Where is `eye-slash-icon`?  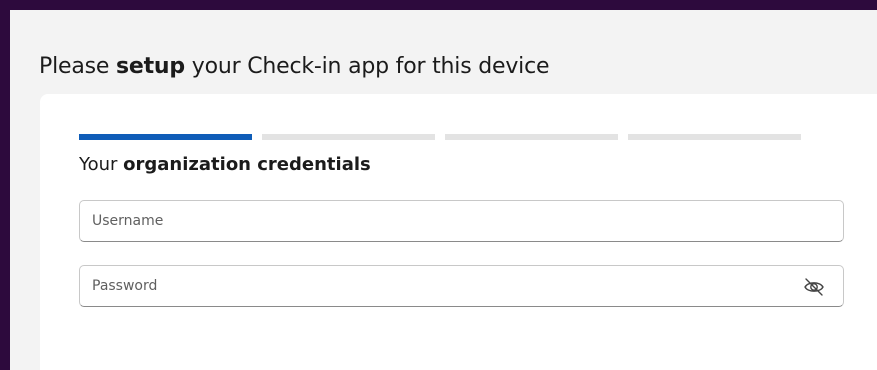
eye-slash-icon is located at coordinates (814, 287).